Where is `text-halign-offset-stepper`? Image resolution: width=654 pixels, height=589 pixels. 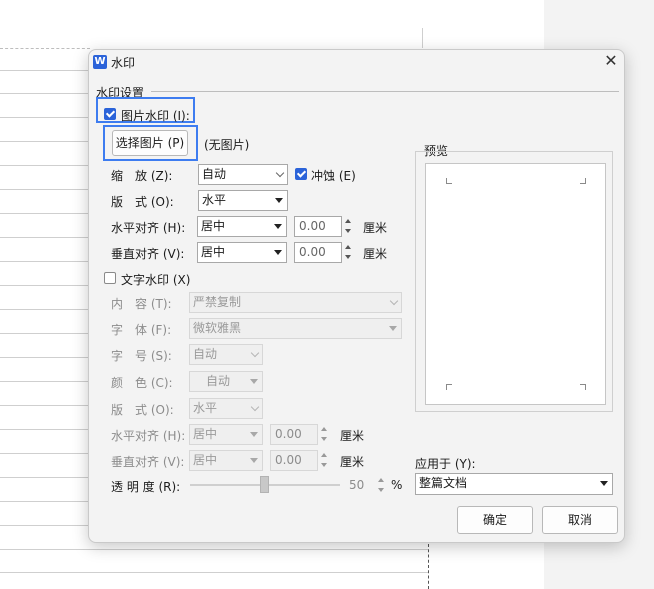
text-halign-offset-stepper is located at coordinates (324, 434).